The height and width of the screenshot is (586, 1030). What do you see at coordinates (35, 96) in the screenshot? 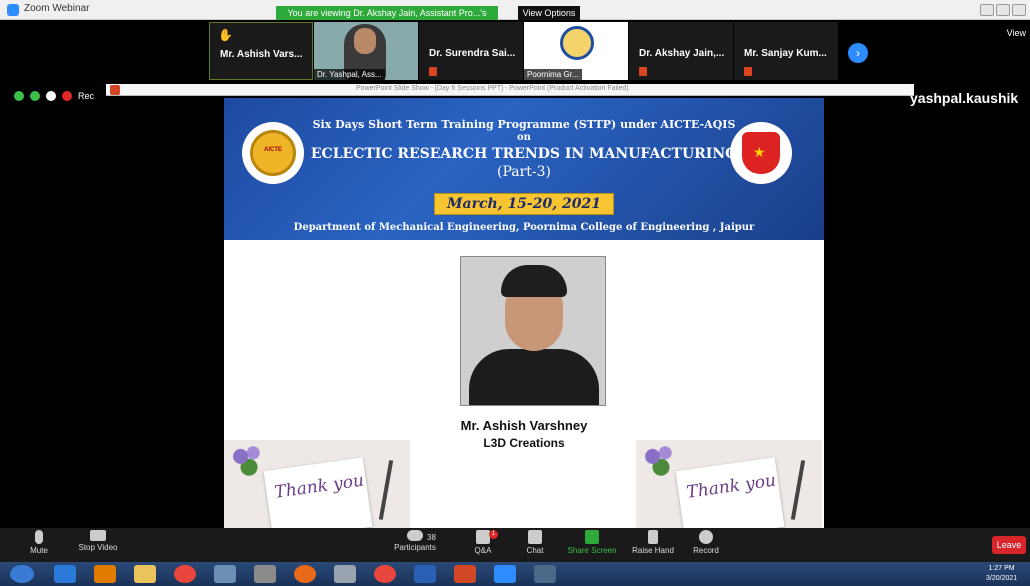
I see `connection-icon` at bounding box center [35, 96].